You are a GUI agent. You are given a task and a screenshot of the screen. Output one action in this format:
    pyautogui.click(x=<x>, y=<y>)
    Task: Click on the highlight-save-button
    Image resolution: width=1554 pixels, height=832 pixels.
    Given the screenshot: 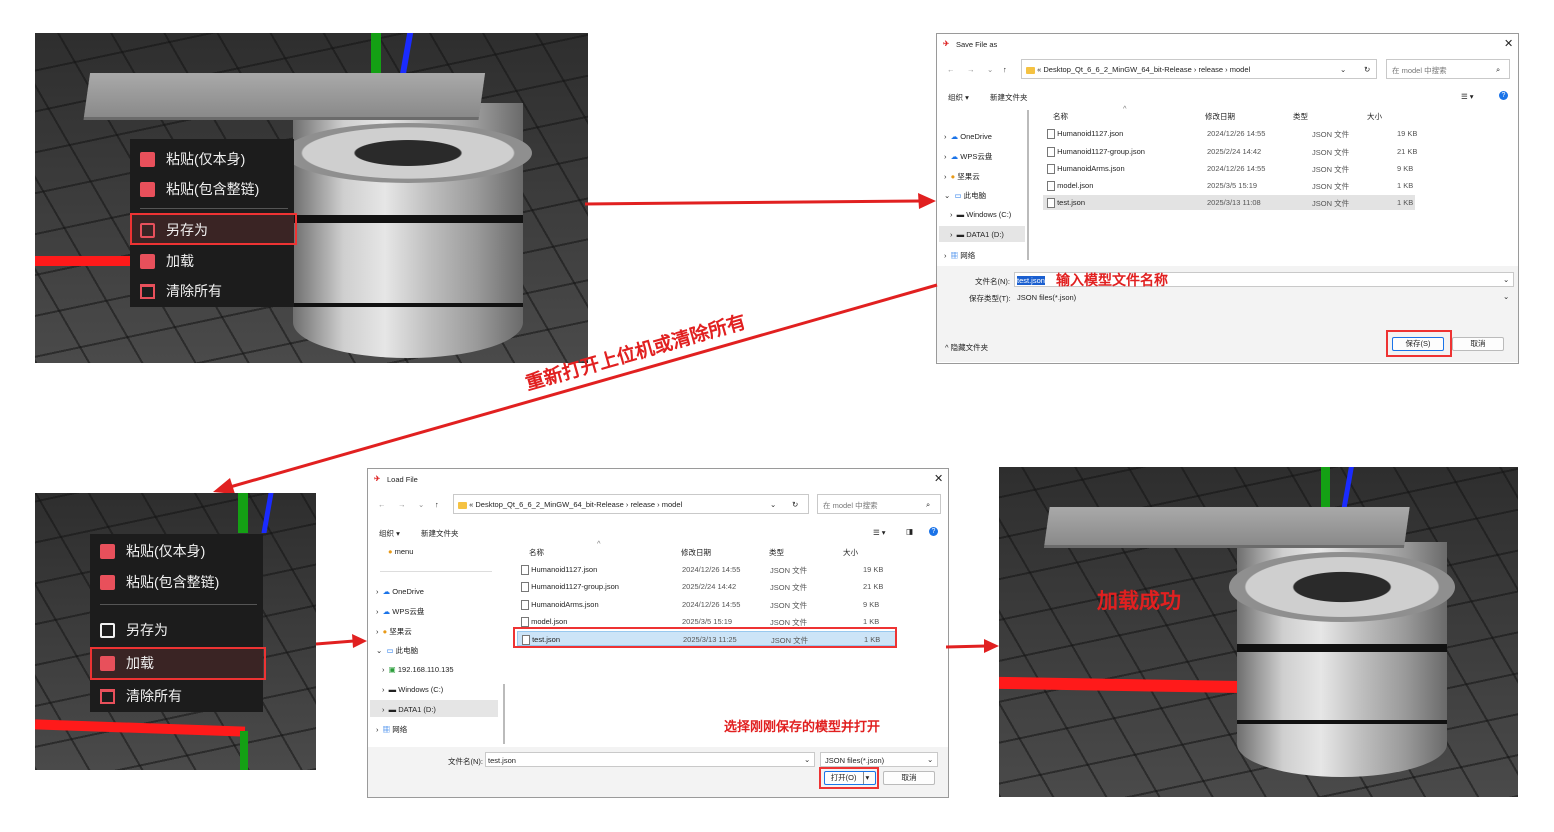 What is the action you would take?
    pyautogui.click(x=1419, y=343)
    